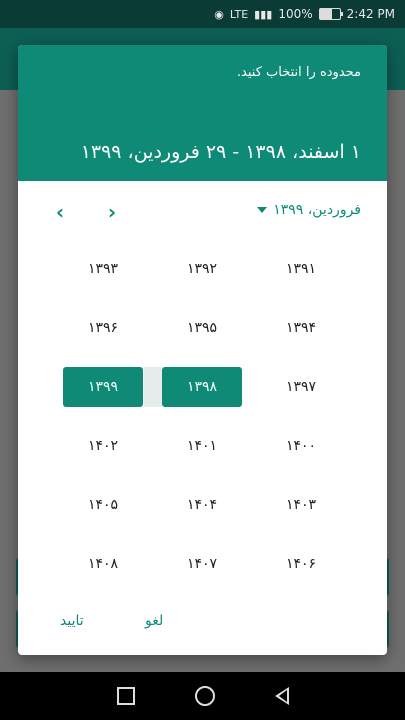  Describe the element at coordinates (262, 210) in the screenshot. I see `dropdown-arrow-icon` at that location.